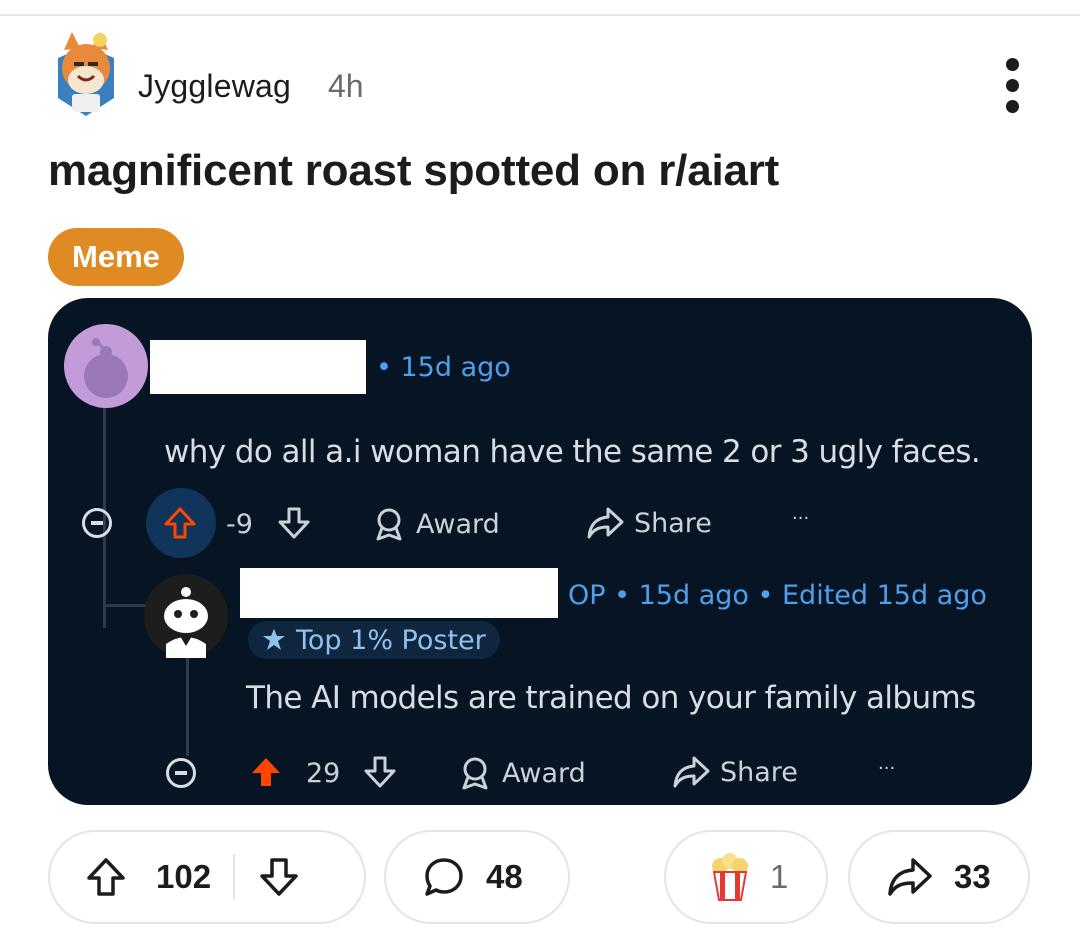 This screenshot has height=942, width=1080. What do you see at coordinates (730, 877) in the screenshot?
I see `popcorn-award-icon` at bounding box center [730, 877].